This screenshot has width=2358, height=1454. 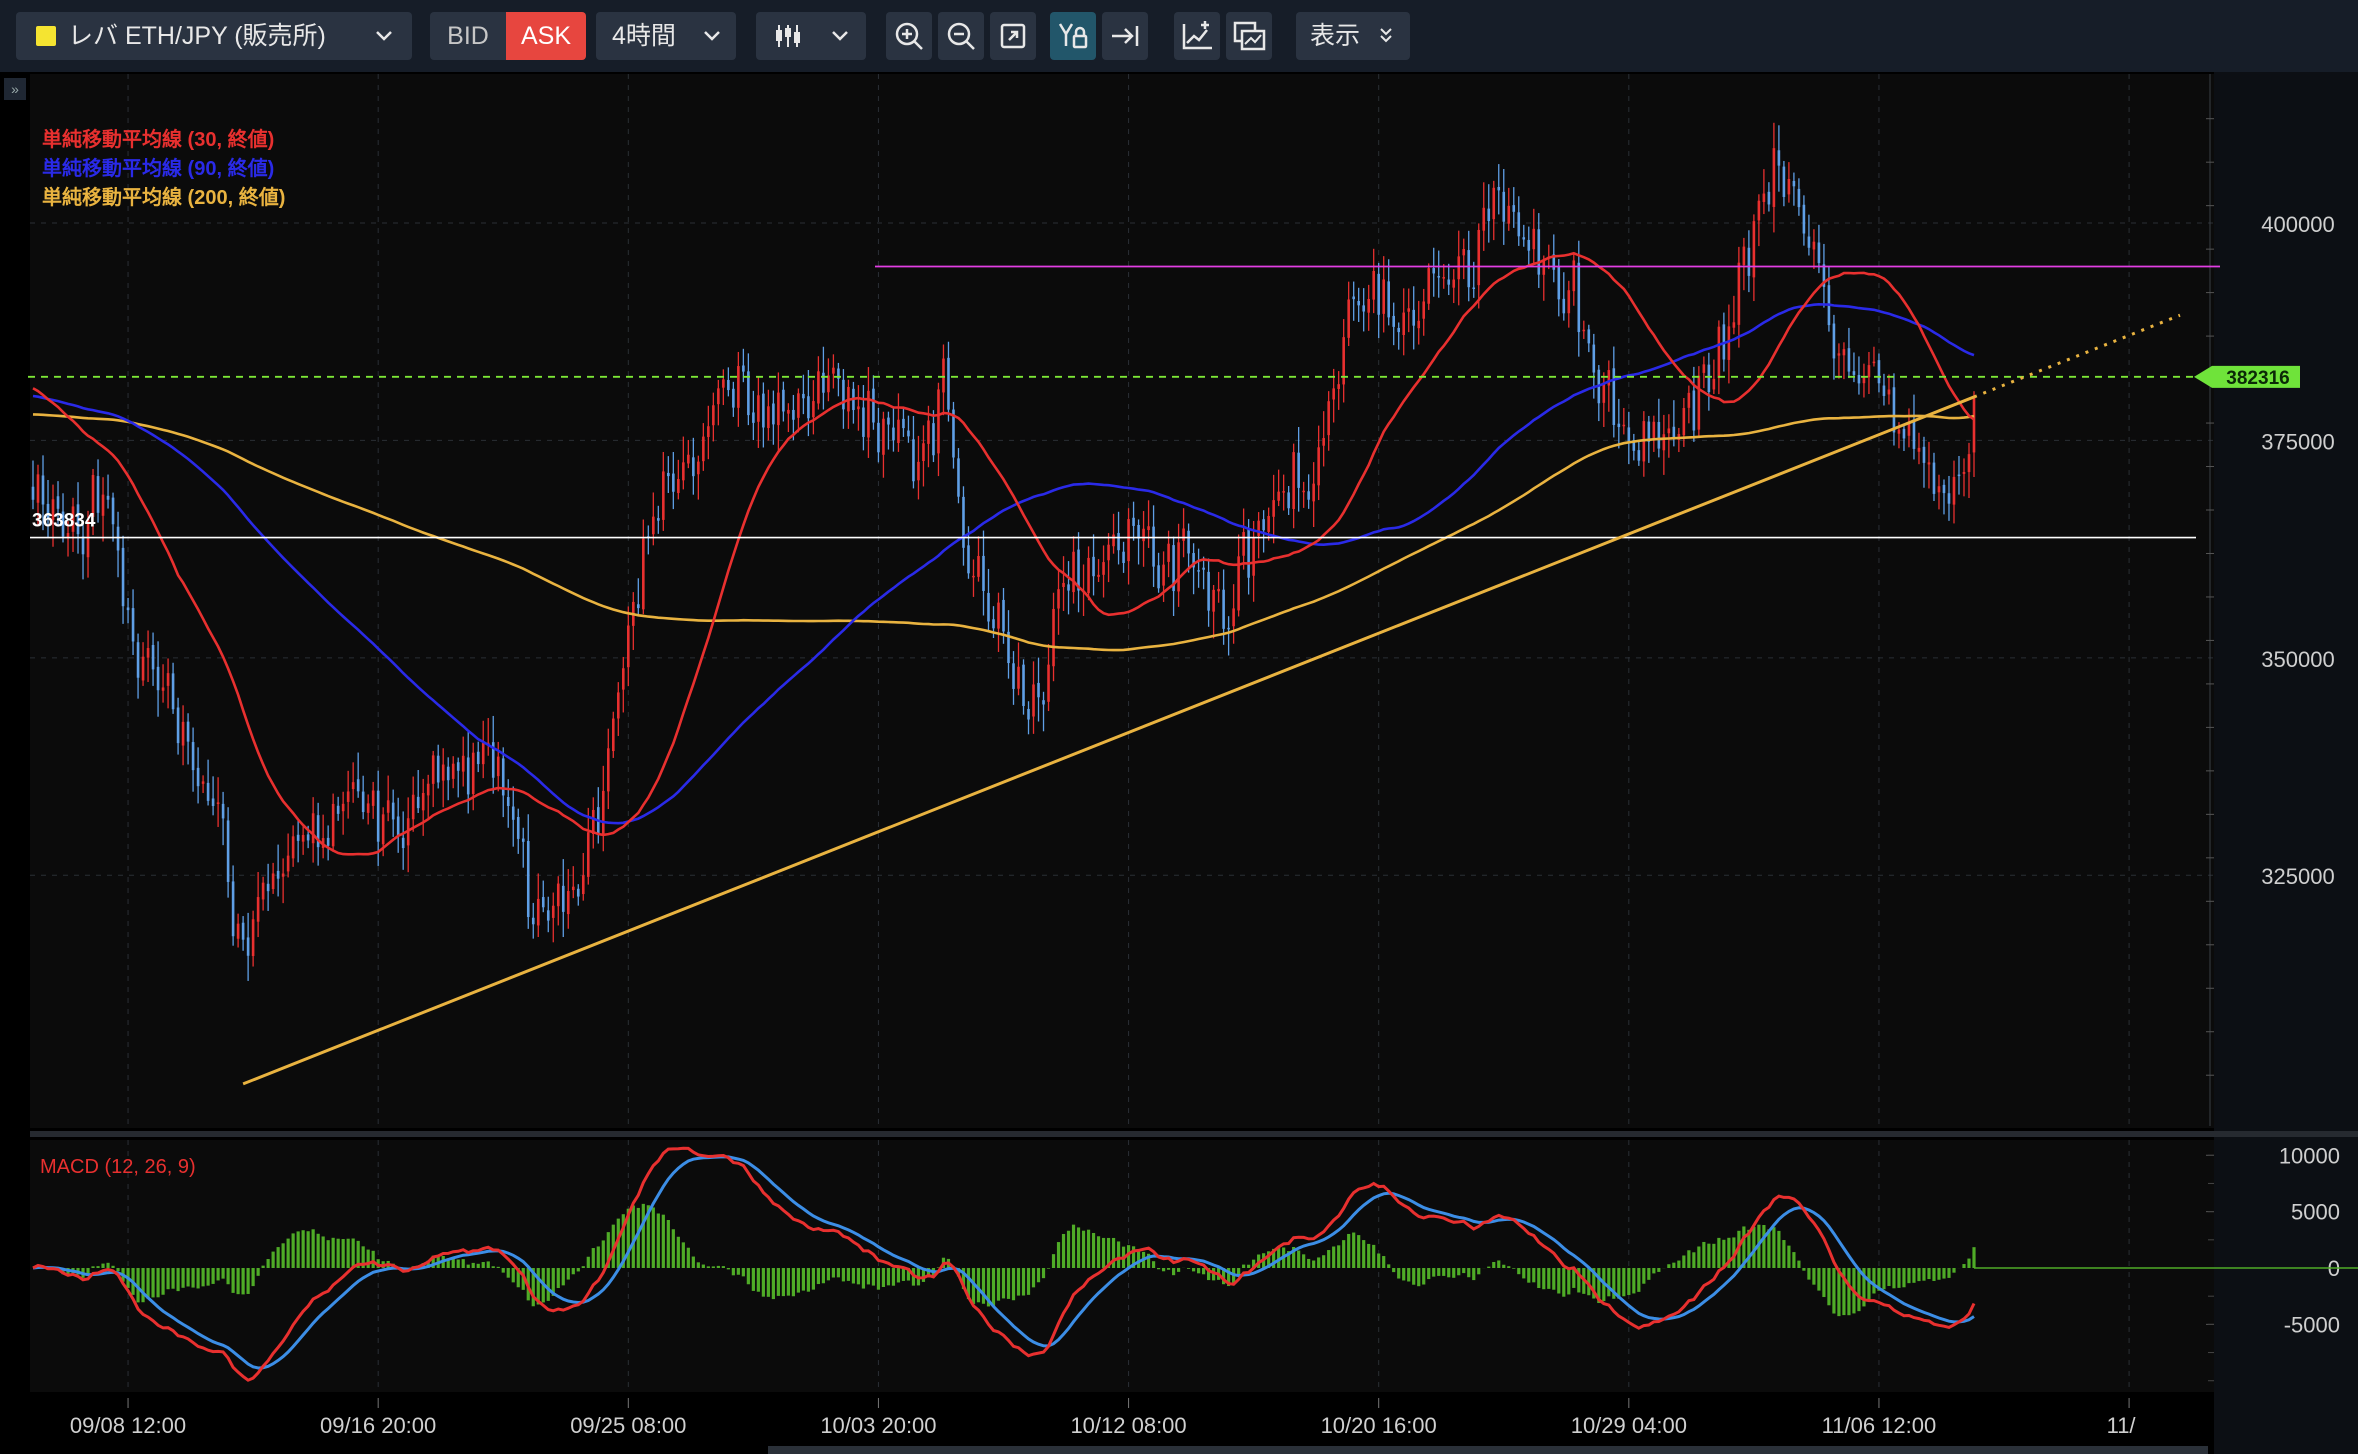 What do you see at coordinates (909, 36) in the screenshot?
I see `zoom-in-button` at bounding box center [909, 36].